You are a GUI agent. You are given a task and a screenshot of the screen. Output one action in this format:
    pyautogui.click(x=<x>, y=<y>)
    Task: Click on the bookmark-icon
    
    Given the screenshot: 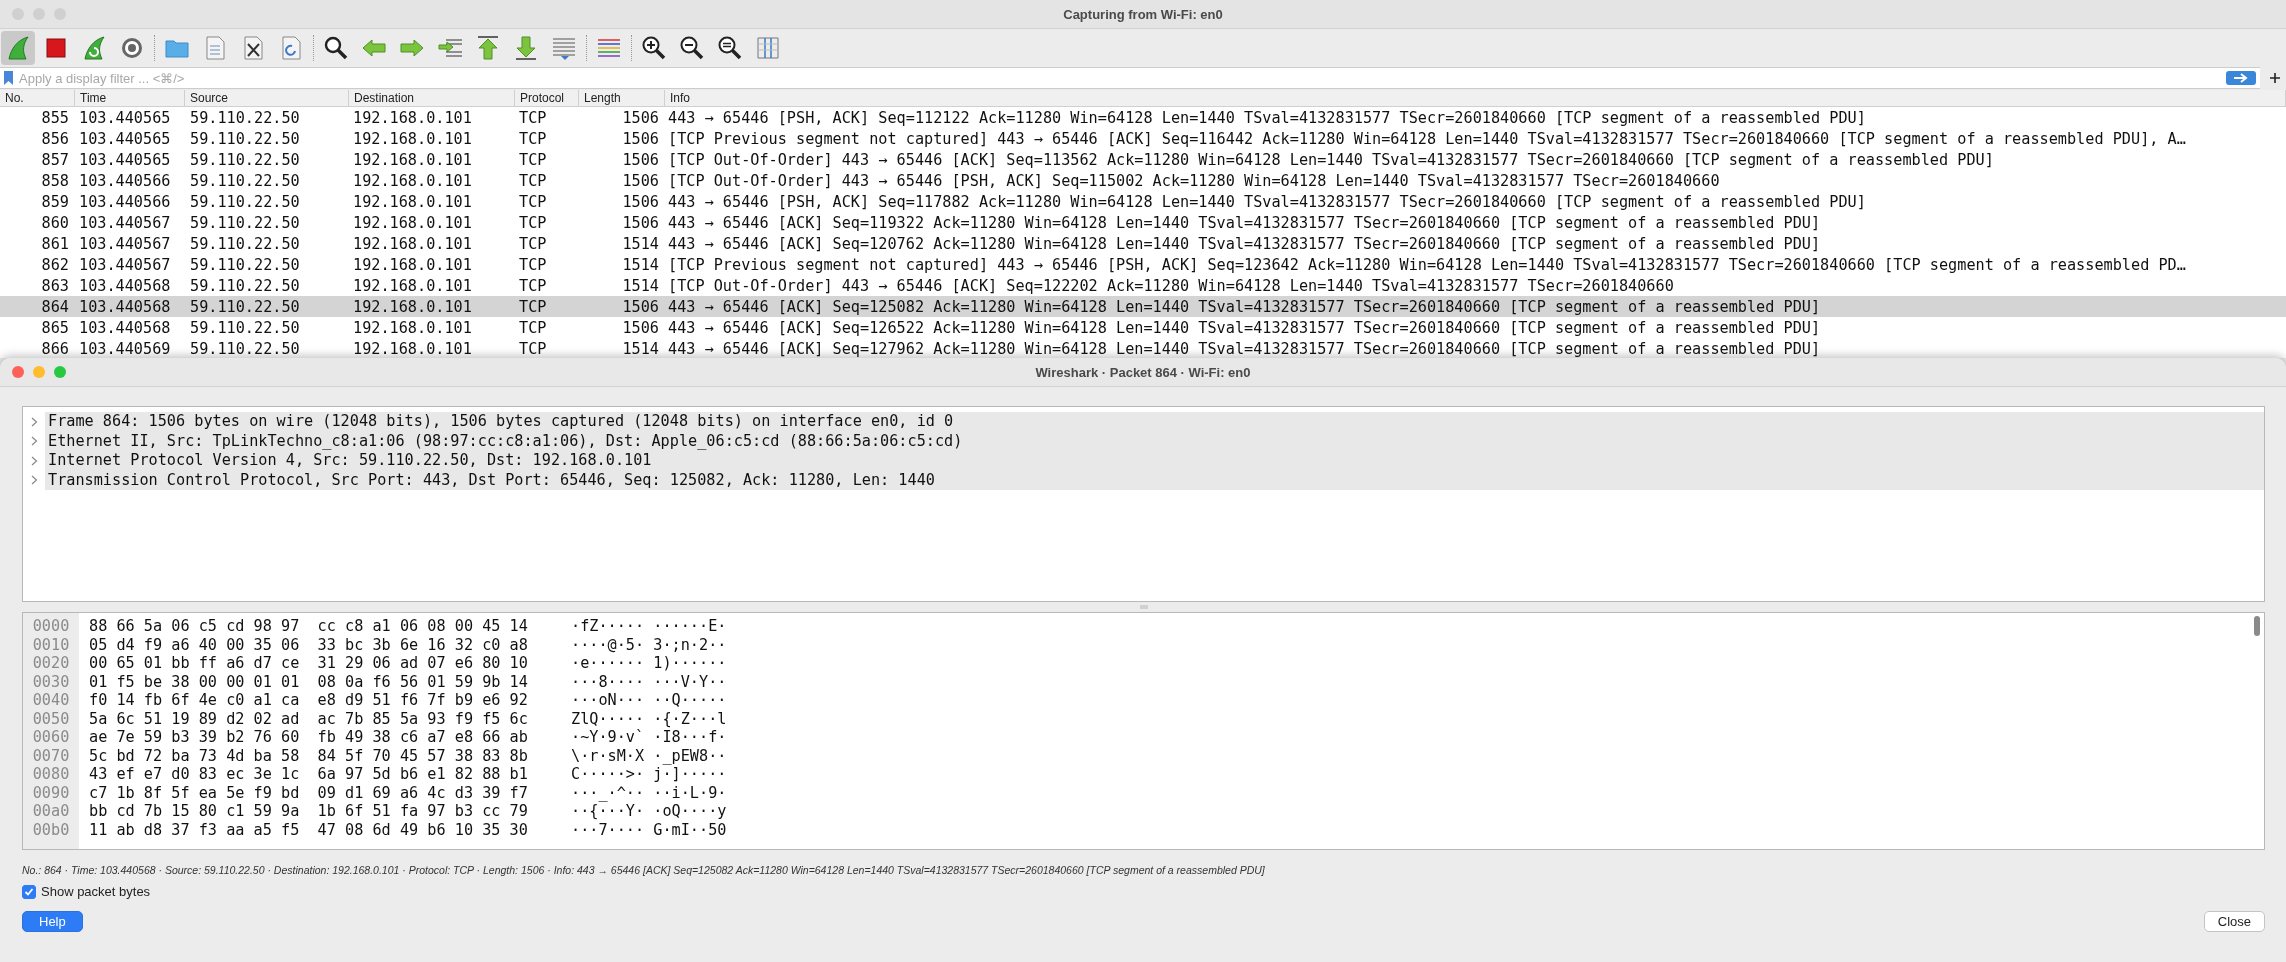 What is the action you would take?
    pyautogui.click(x=8, y=78)
    